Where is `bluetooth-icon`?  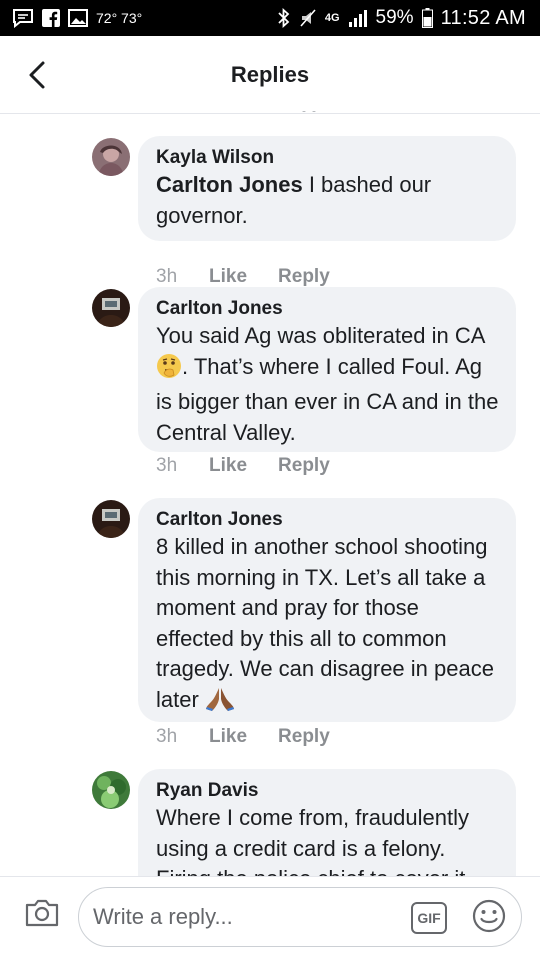 bluetooth-icon is located at coordinates (284, 18).